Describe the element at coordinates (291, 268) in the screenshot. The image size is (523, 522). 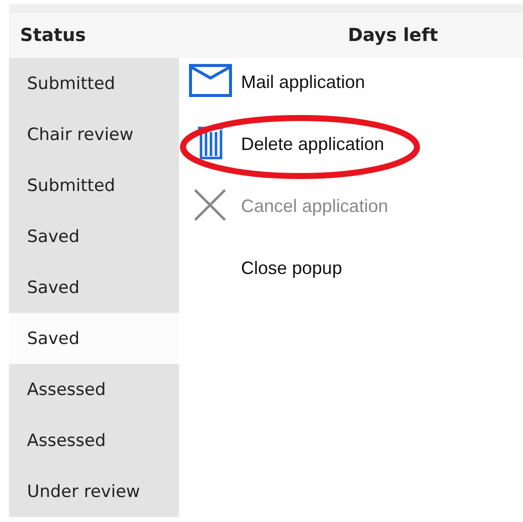
I see `menu-item: Close popup` at that location.